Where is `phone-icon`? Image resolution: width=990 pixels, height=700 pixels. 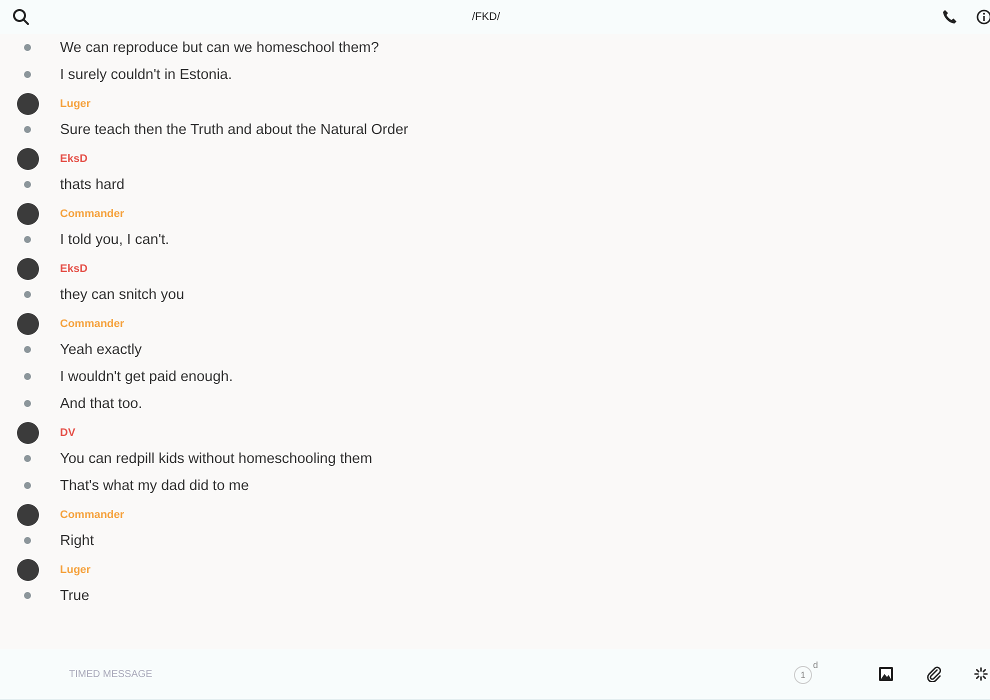 phone-icon is located at coordinates (950, 17).